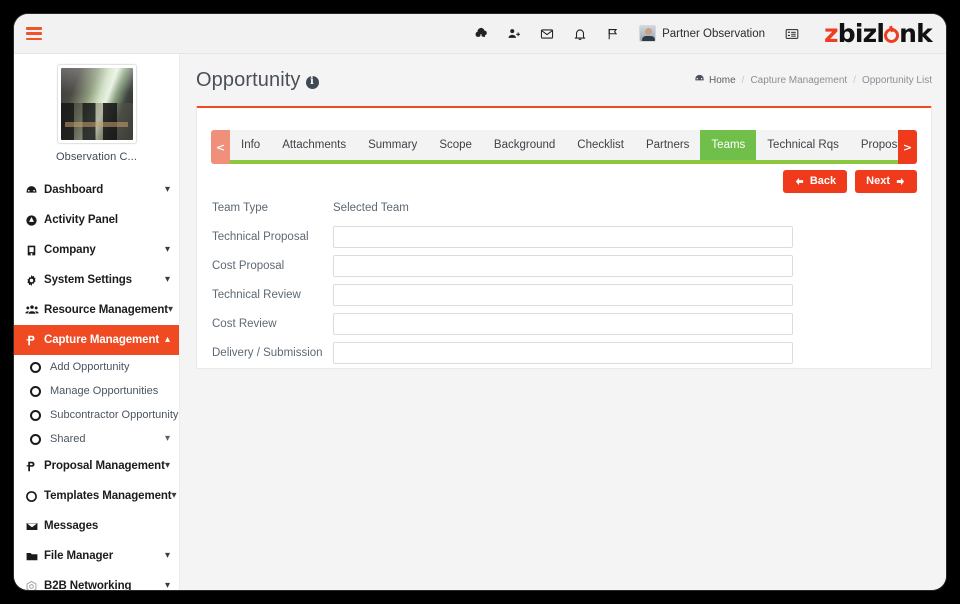  I want to click on brand-glyph-o, so click(892, 35).